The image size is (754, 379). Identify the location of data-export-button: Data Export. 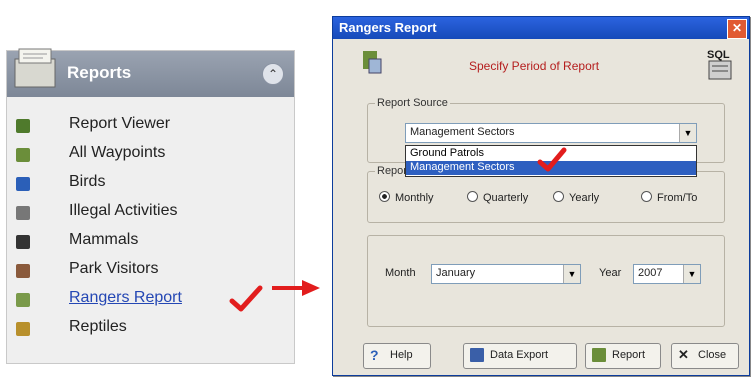
(520, 356).